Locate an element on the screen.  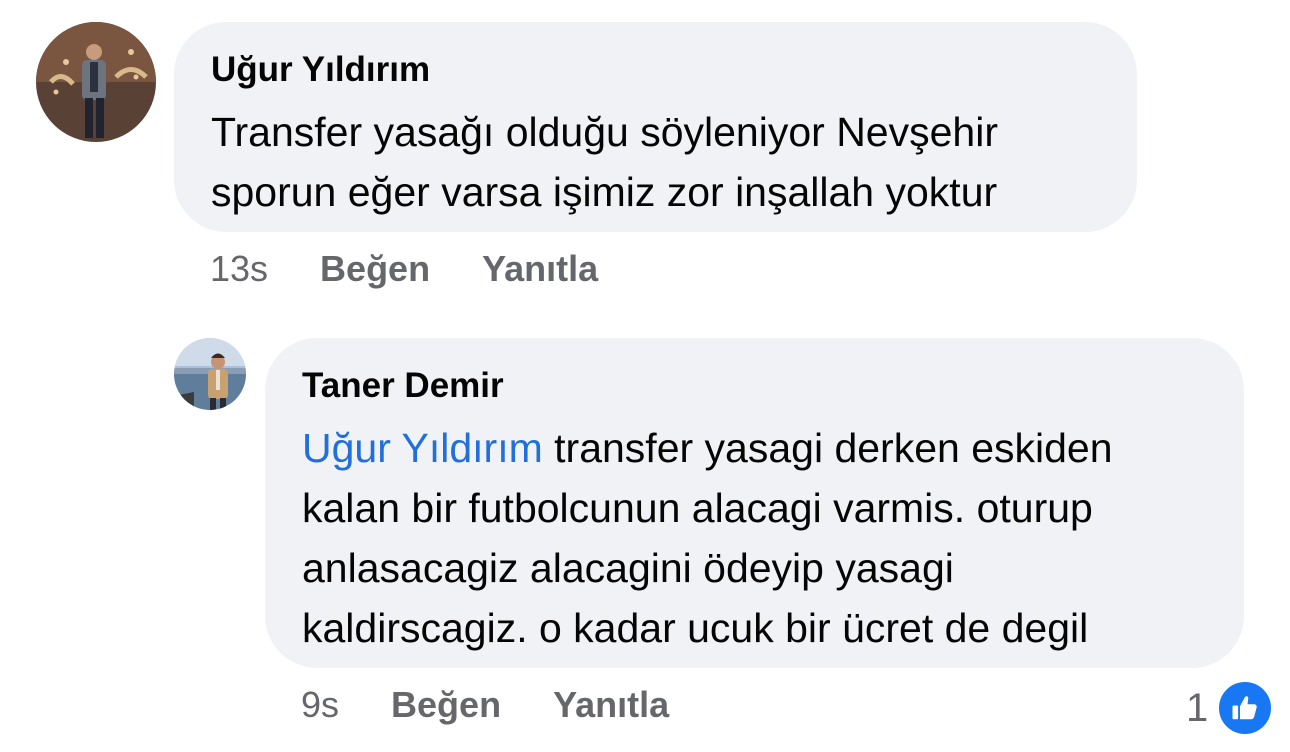
comment-text-segment: transfer yasagi derken eskiden is located at coordinates (827, 448).